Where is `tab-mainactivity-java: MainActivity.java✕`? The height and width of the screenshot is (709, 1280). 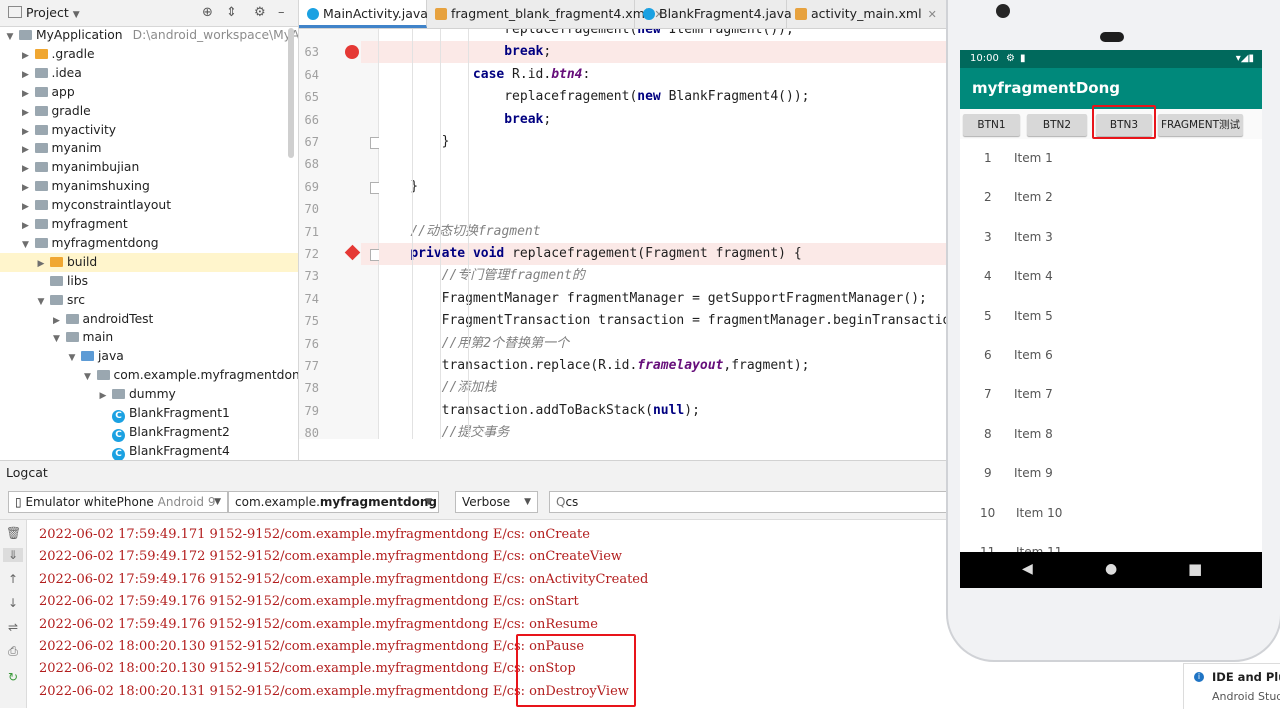 tab-mainactivity-java: MainActivity.java✕ is located at coordinates (371, 14).